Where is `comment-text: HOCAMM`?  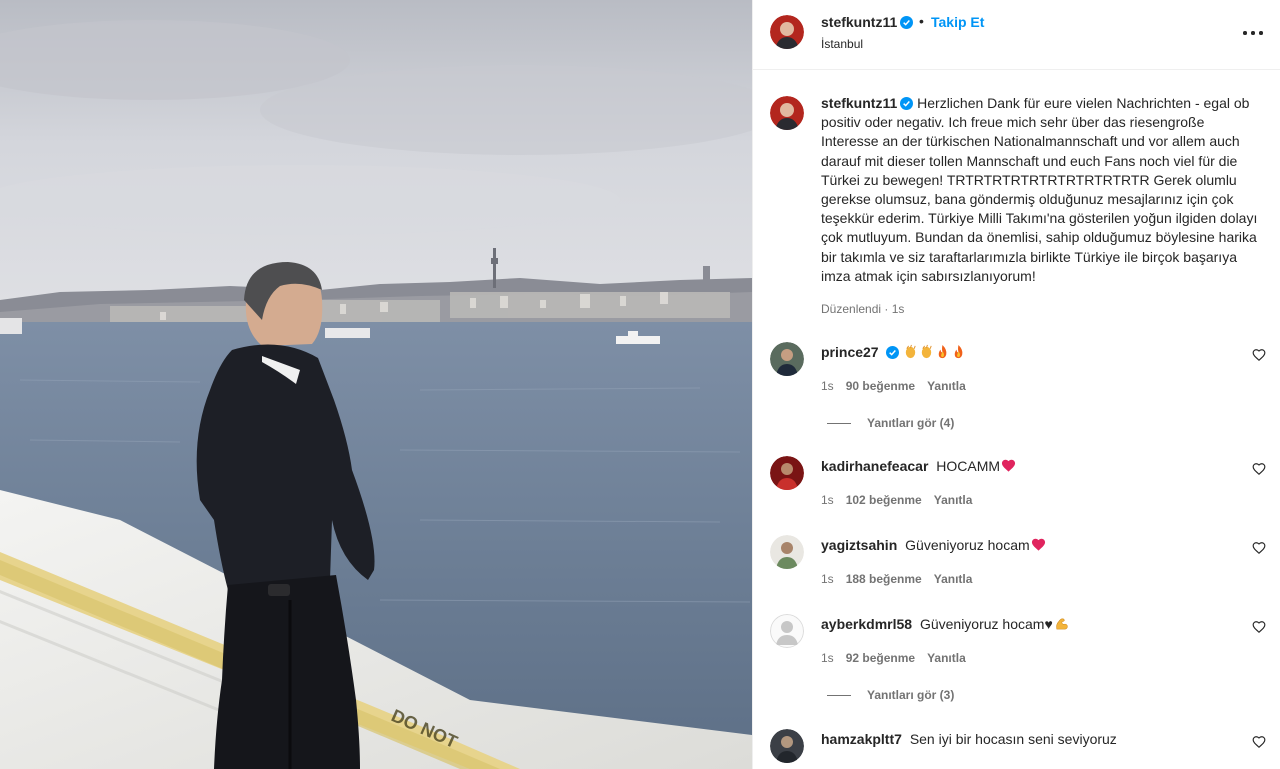 comment-text: HOCAMM is located at coordinates (968, 466).